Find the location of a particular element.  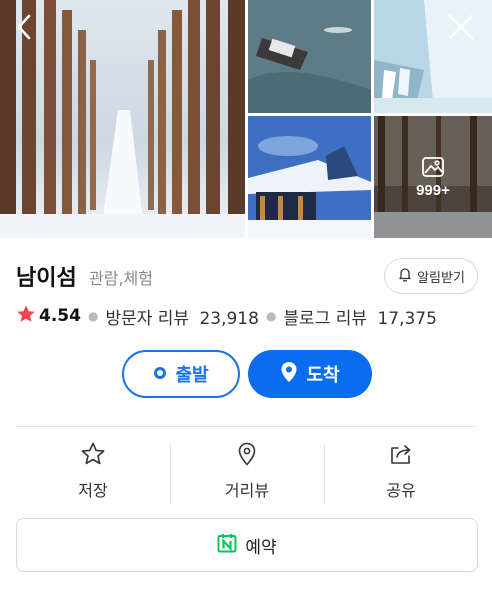

map-pin-filled-icon is located at coordinates (289, 374).